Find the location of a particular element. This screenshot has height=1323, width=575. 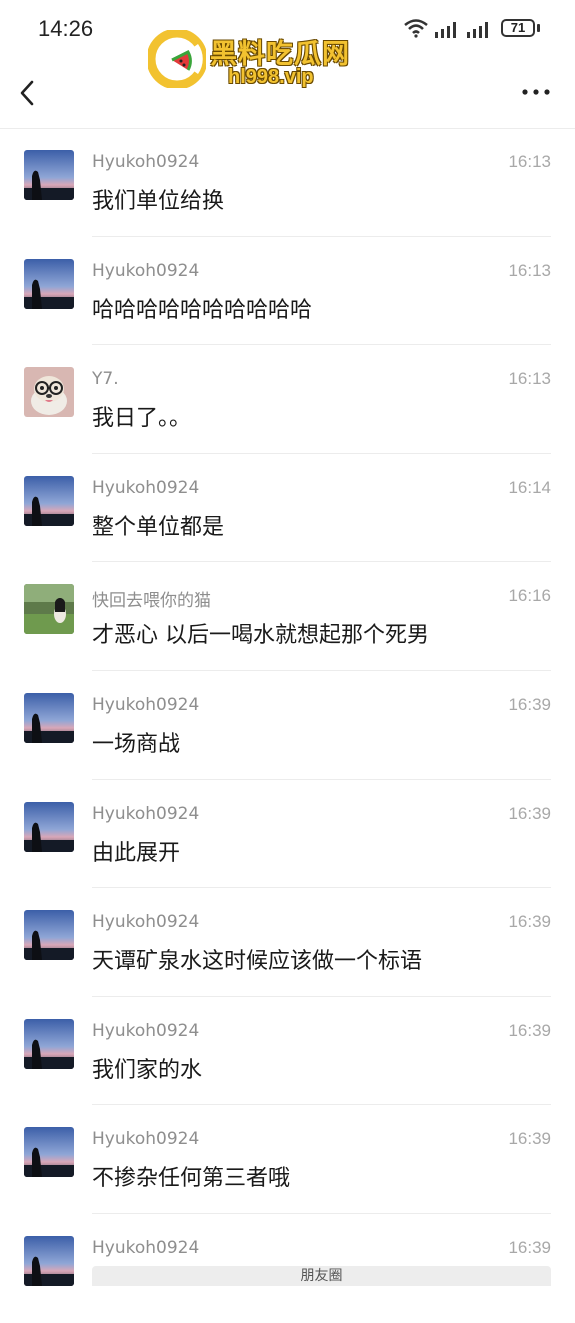

message-text: 哈哈哈哈哈哈哈哈哈哈 is located at coordinates (202, 310).